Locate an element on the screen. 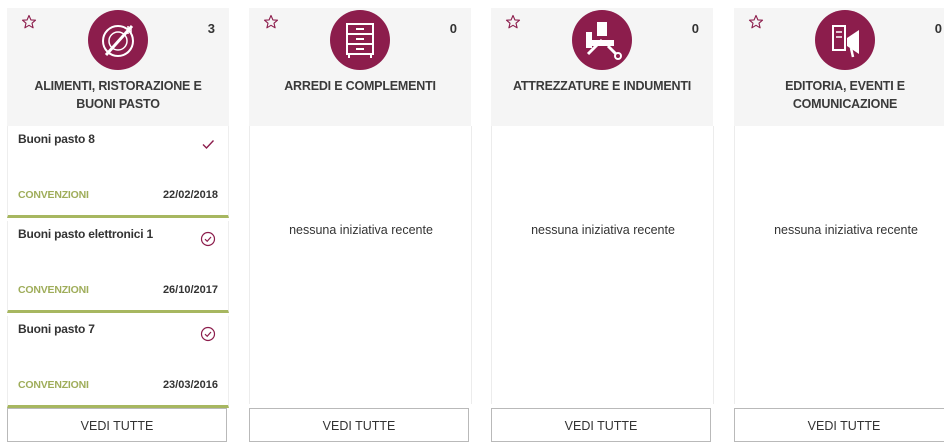  item-title: Buoni pasto elettronici 1 is located at coordinates (85, 234).